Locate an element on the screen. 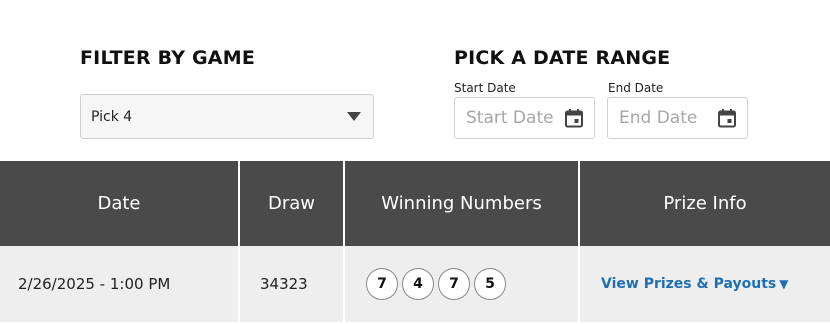  header-date: Date is located at coordinates (120, 203).